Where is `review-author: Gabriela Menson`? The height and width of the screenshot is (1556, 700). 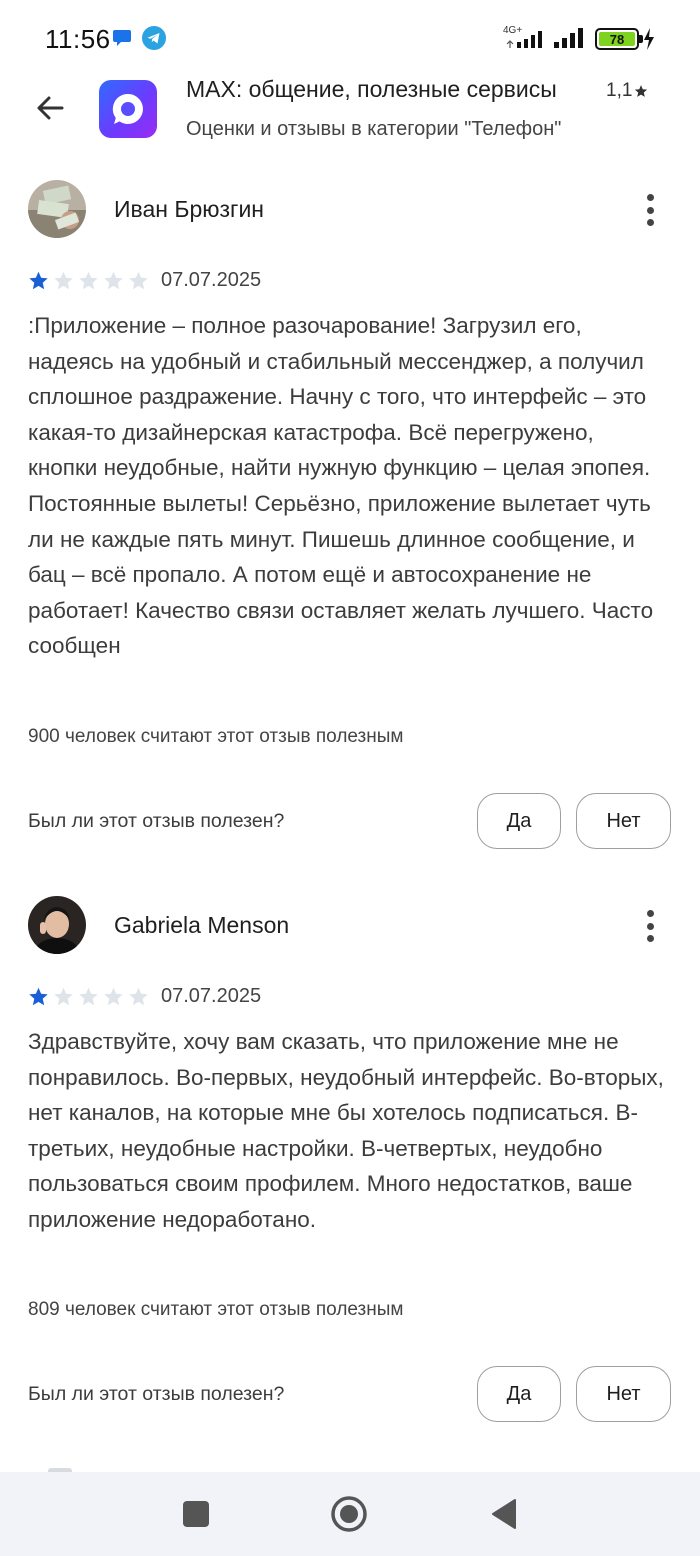 review-author: Gabriela Menson is located at coordinates (202, 925).